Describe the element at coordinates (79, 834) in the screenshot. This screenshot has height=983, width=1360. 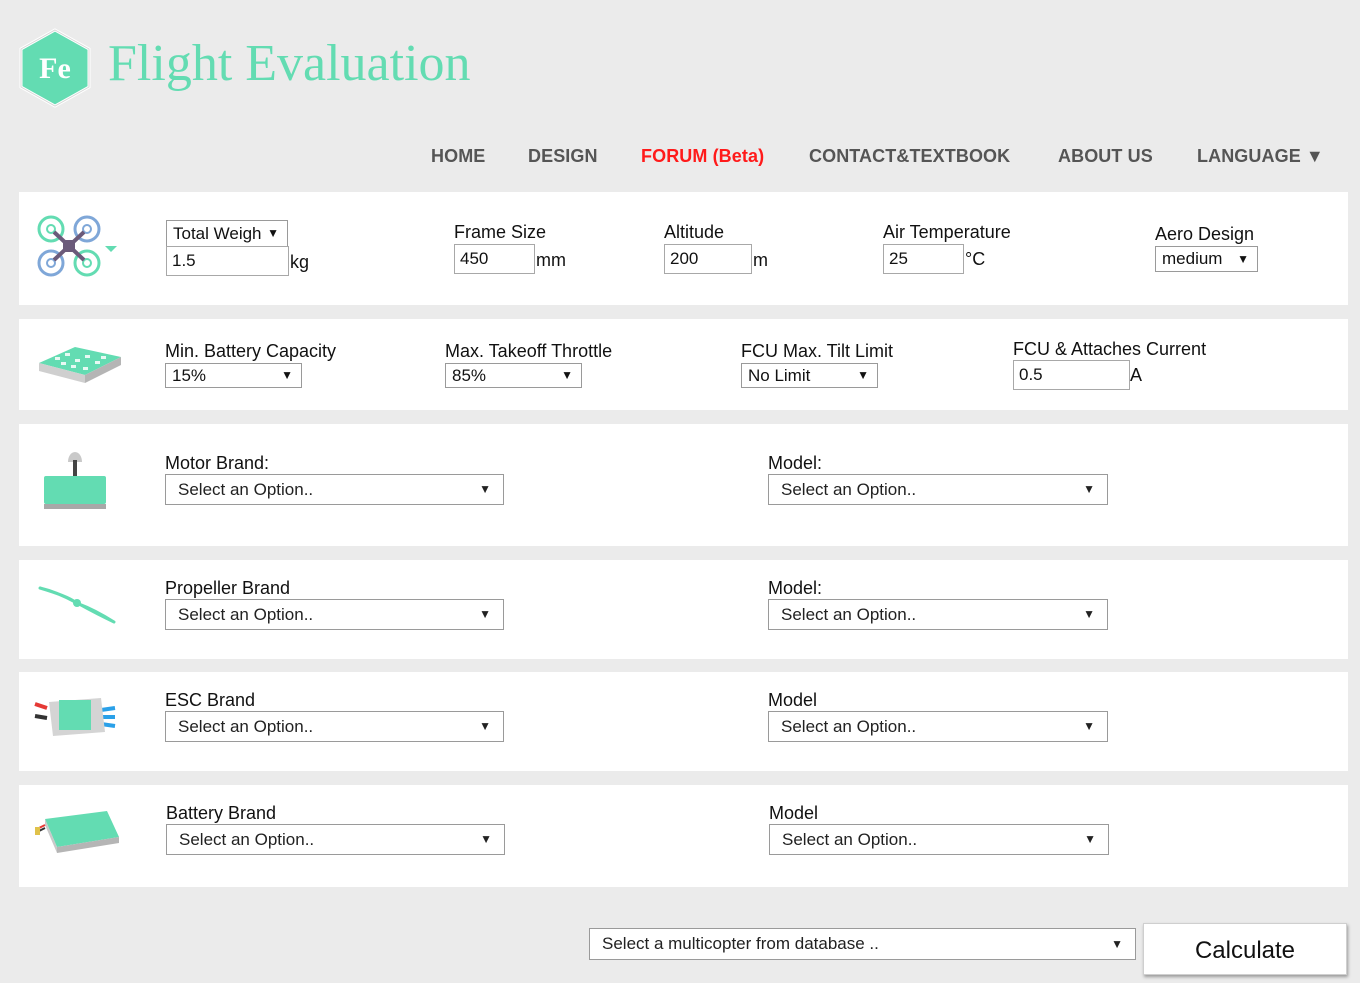
I see `lipo-battery-icon` at that location.